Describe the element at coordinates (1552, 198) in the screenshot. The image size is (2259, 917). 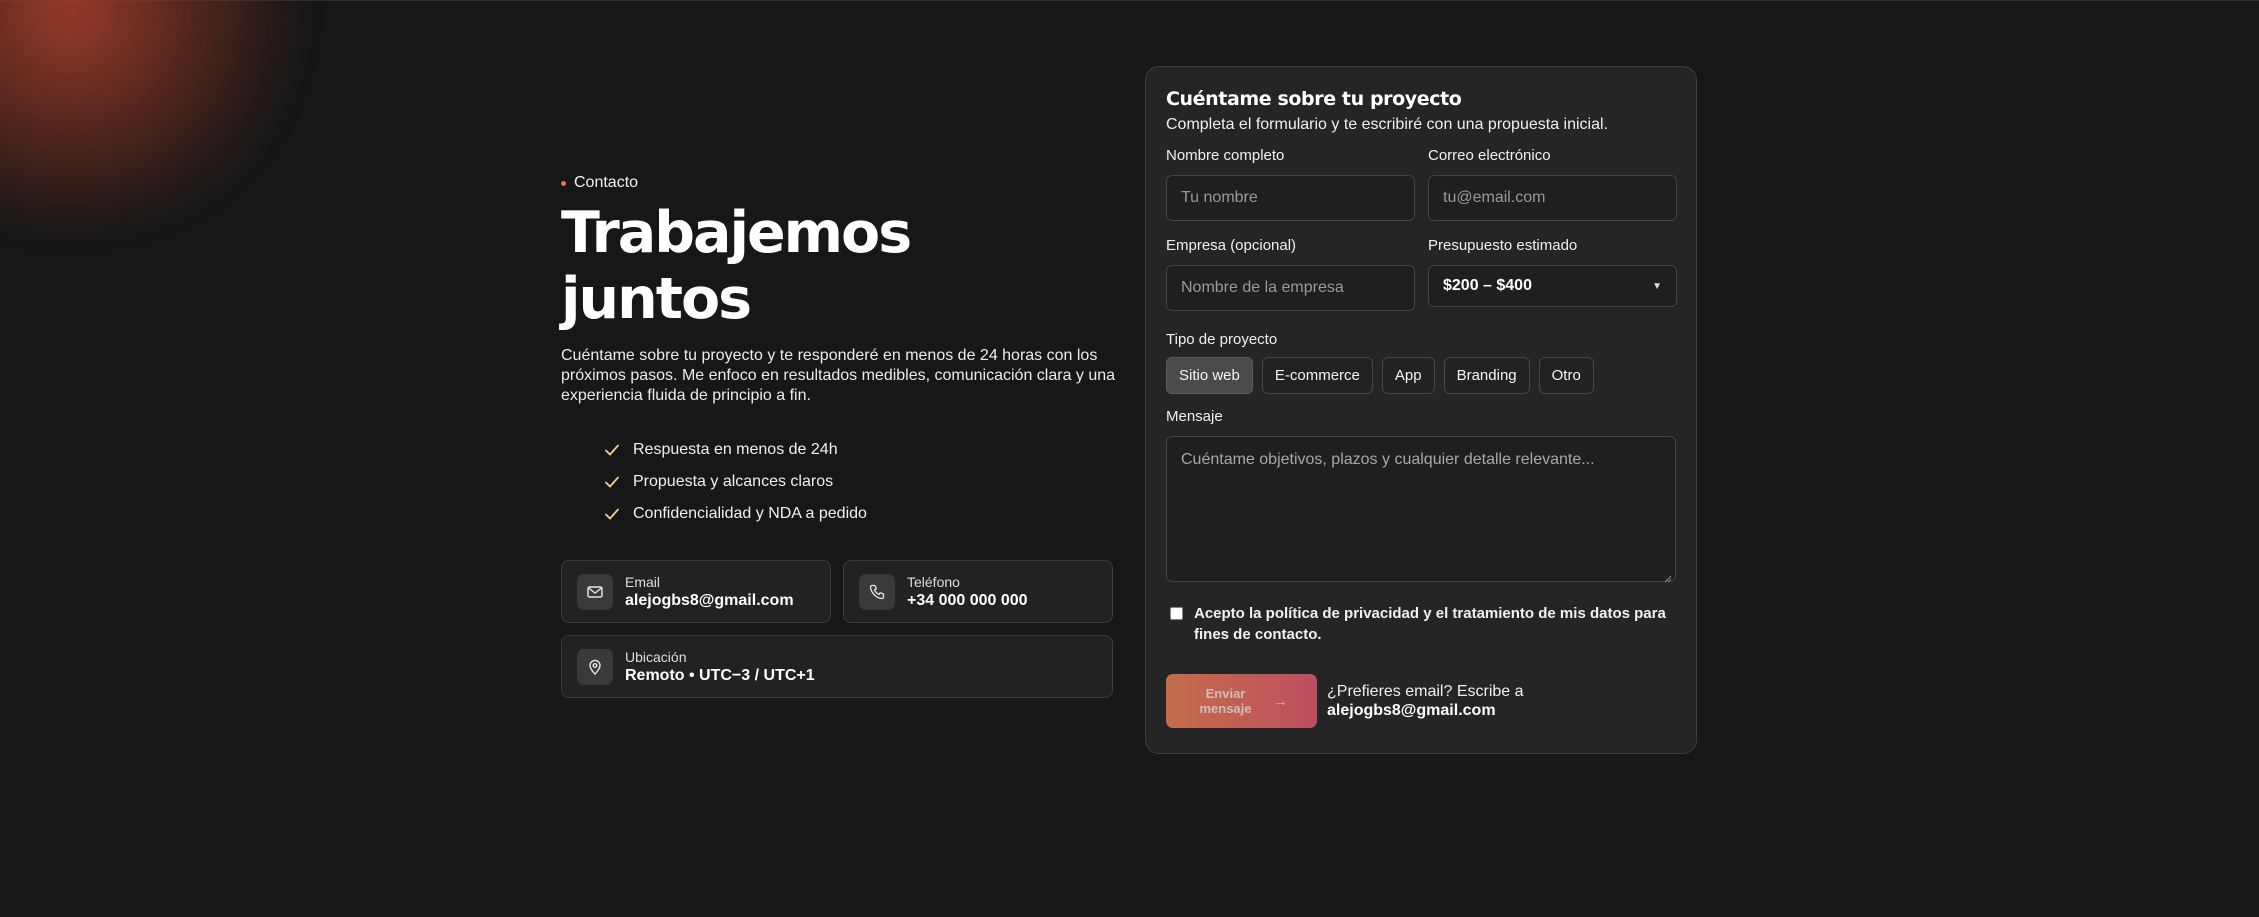
I see `email-input` at that location.